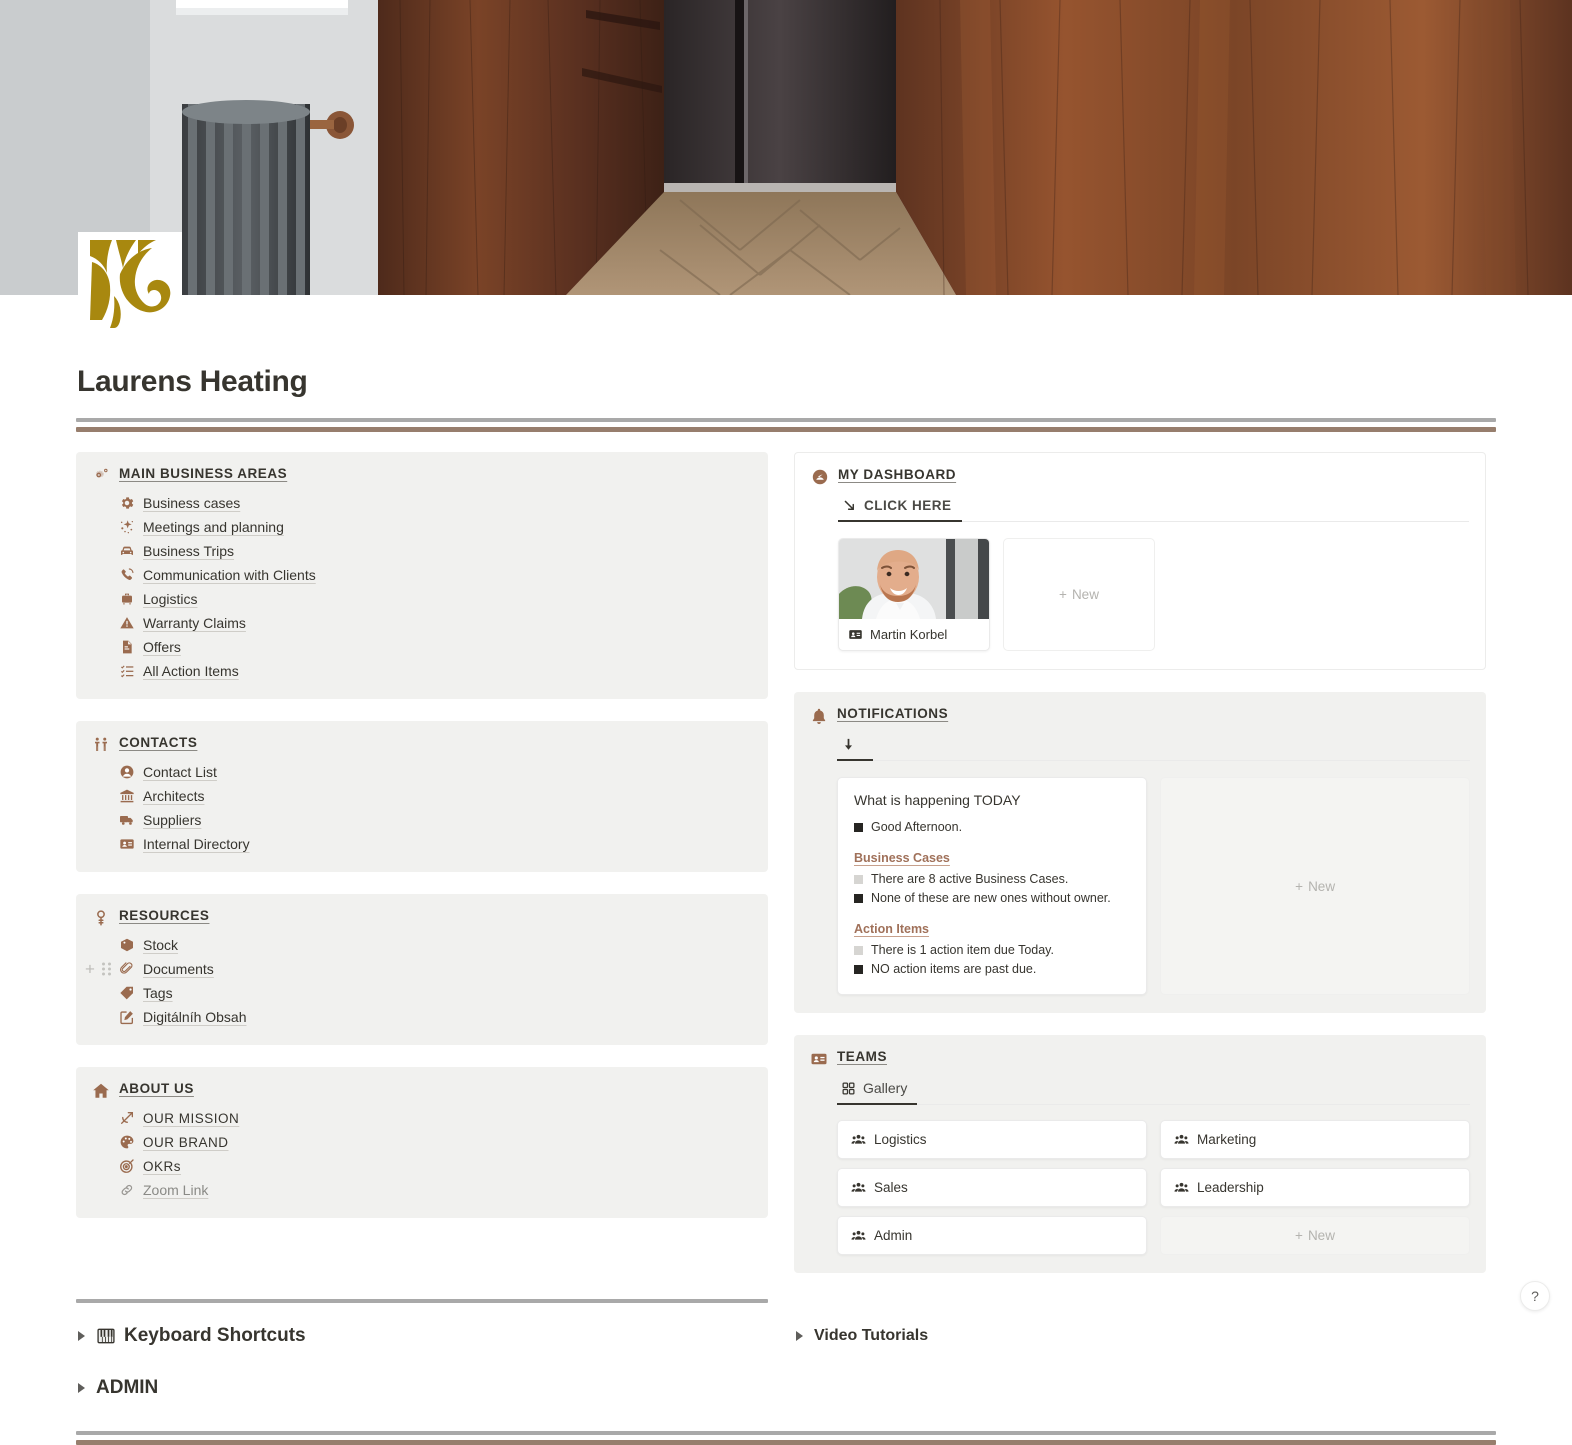 The height and width of the screenshot is (1445, 1572). What do you see at coordinates (914, 579) in the screenshot?
I see `avatar-image` at bounding box center [914, 579].